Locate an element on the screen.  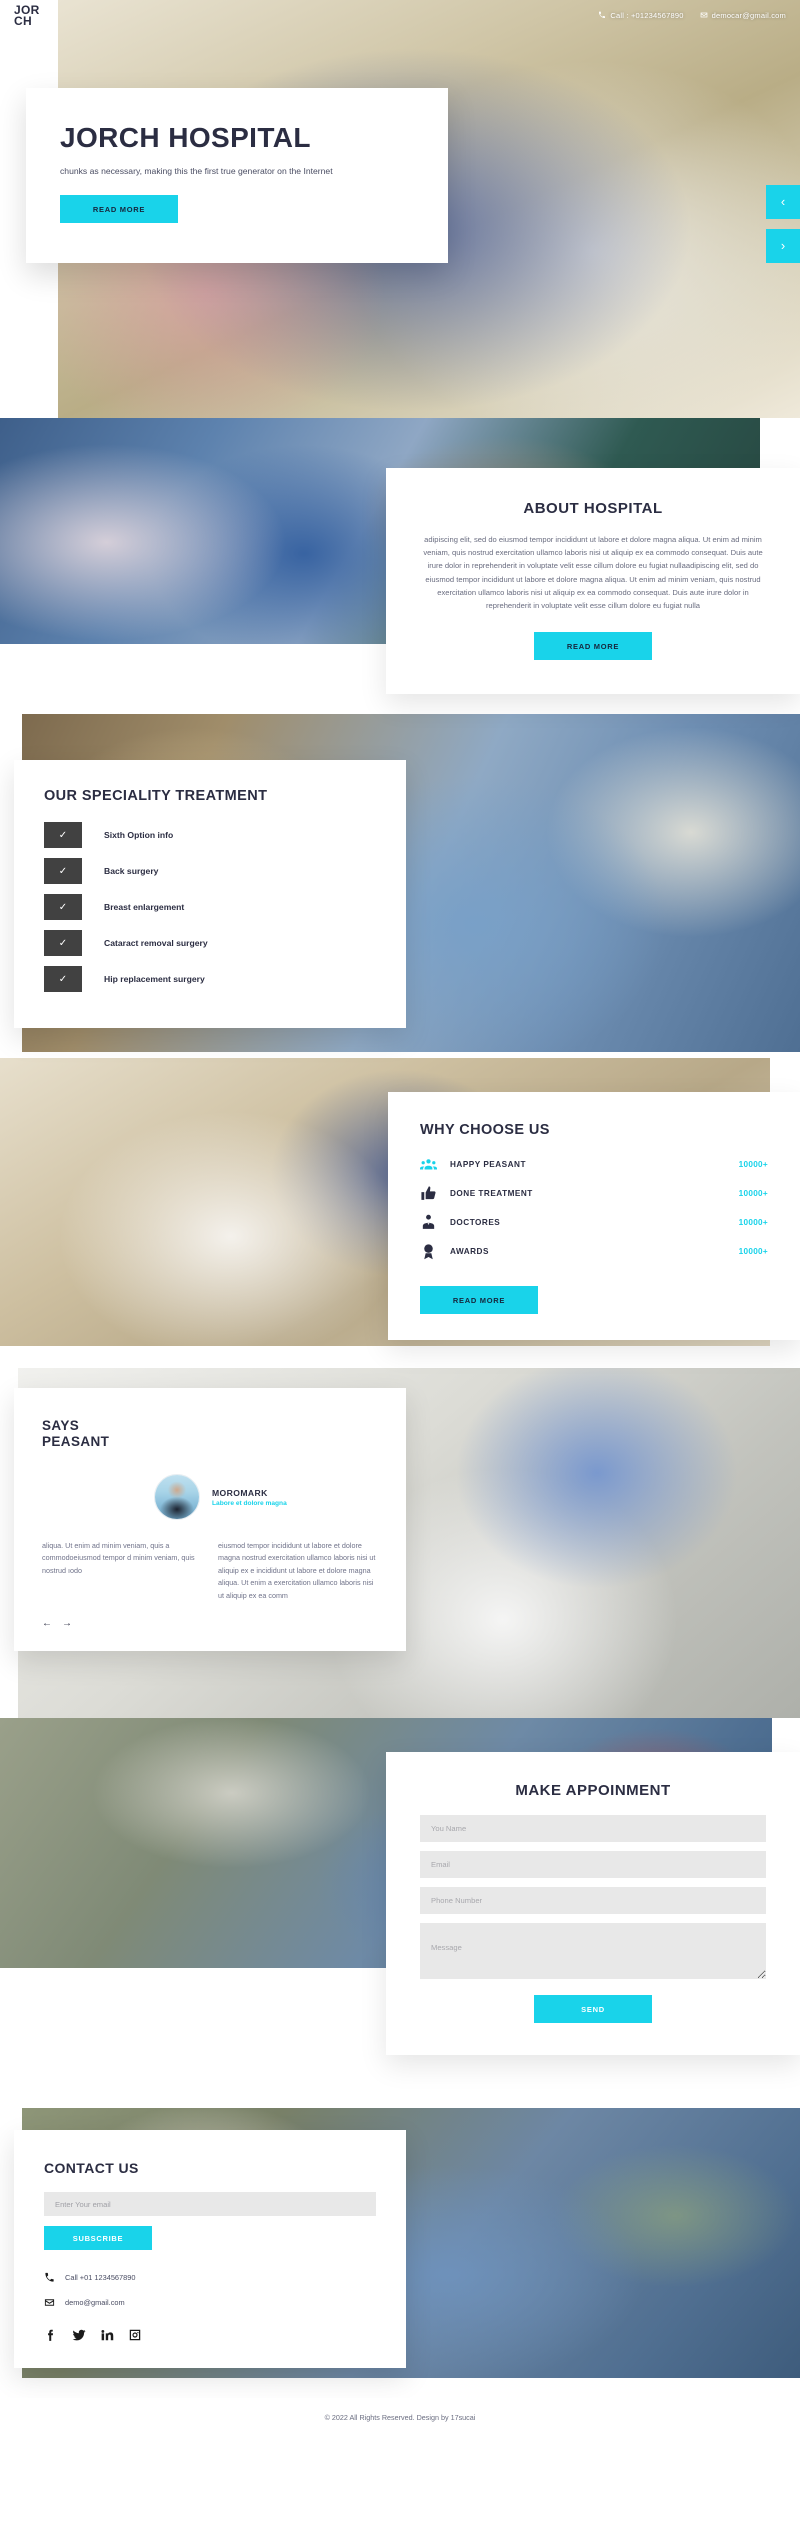
topbar-email: democar@gmail.com is located at coordinates (743, 15).